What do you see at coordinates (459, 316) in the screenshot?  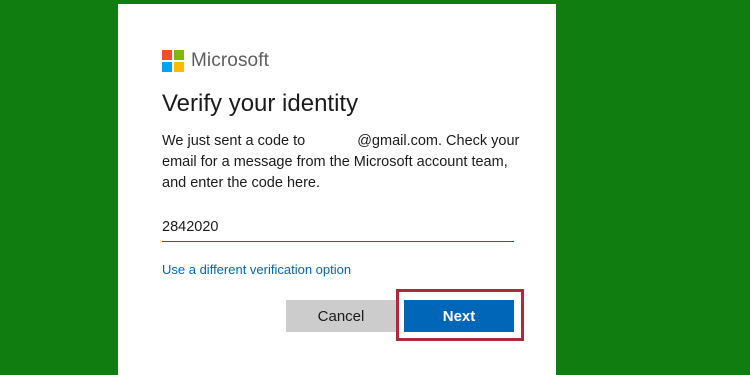 I see `next-button: Next` at bounding box center [459, 316].